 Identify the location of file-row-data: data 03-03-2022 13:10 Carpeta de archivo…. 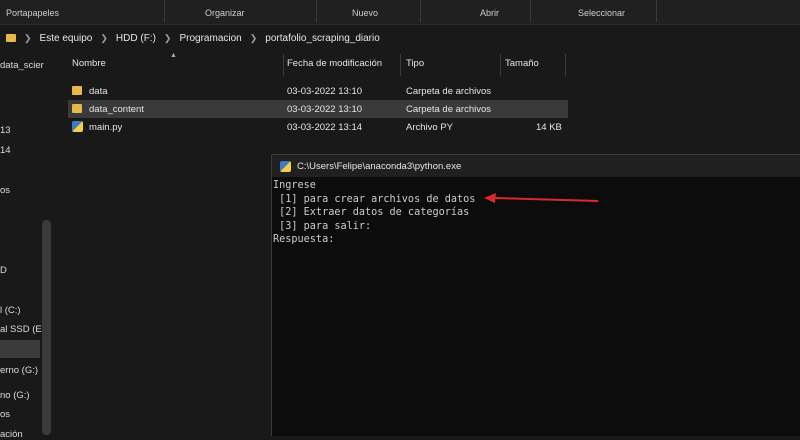
(318, 91).